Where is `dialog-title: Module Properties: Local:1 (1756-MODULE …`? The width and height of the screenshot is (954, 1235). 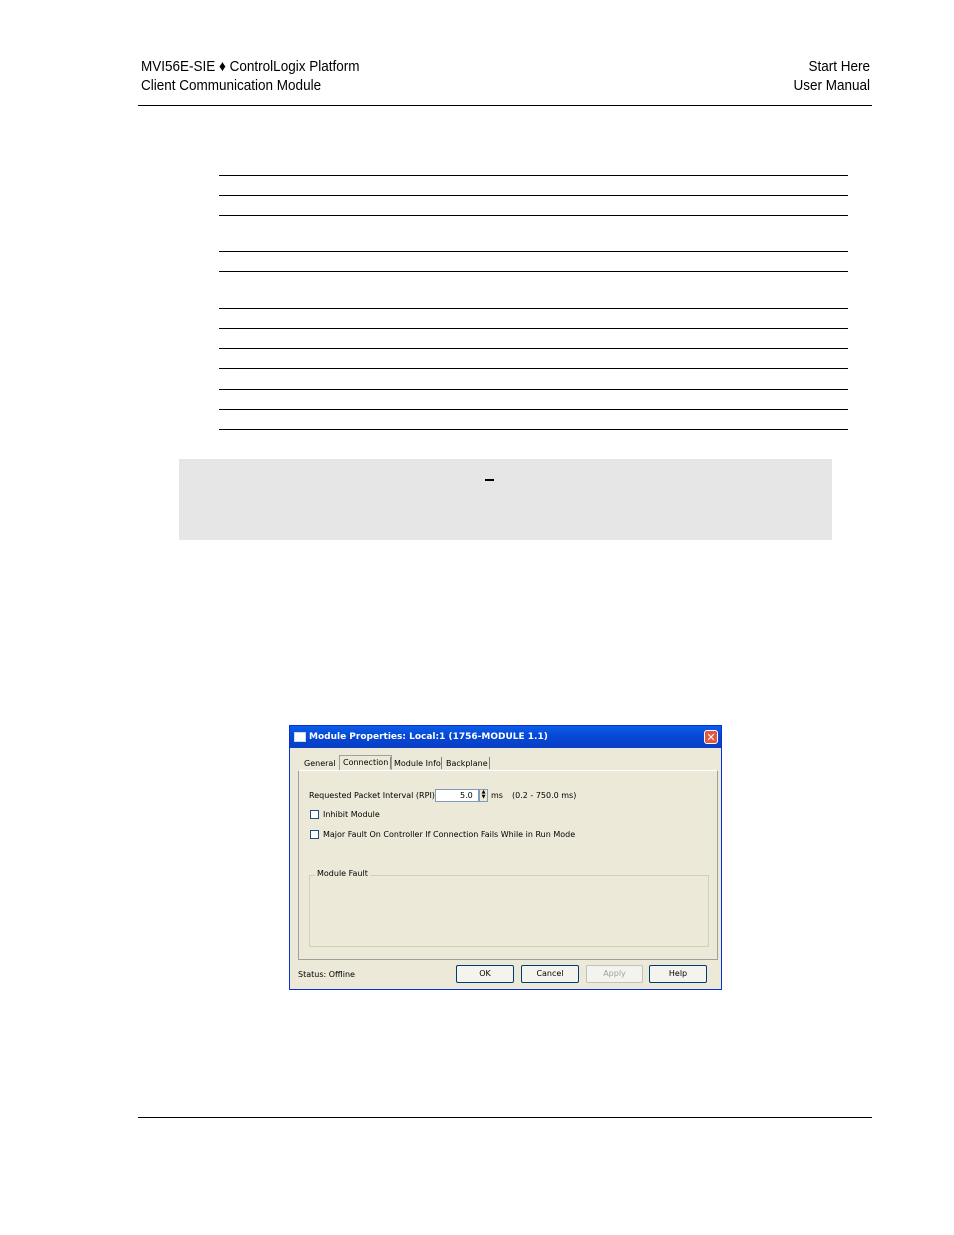 dialog-title: Module Properties: Local:1 (1756-MODULE … is located at coordinates (428, 737).